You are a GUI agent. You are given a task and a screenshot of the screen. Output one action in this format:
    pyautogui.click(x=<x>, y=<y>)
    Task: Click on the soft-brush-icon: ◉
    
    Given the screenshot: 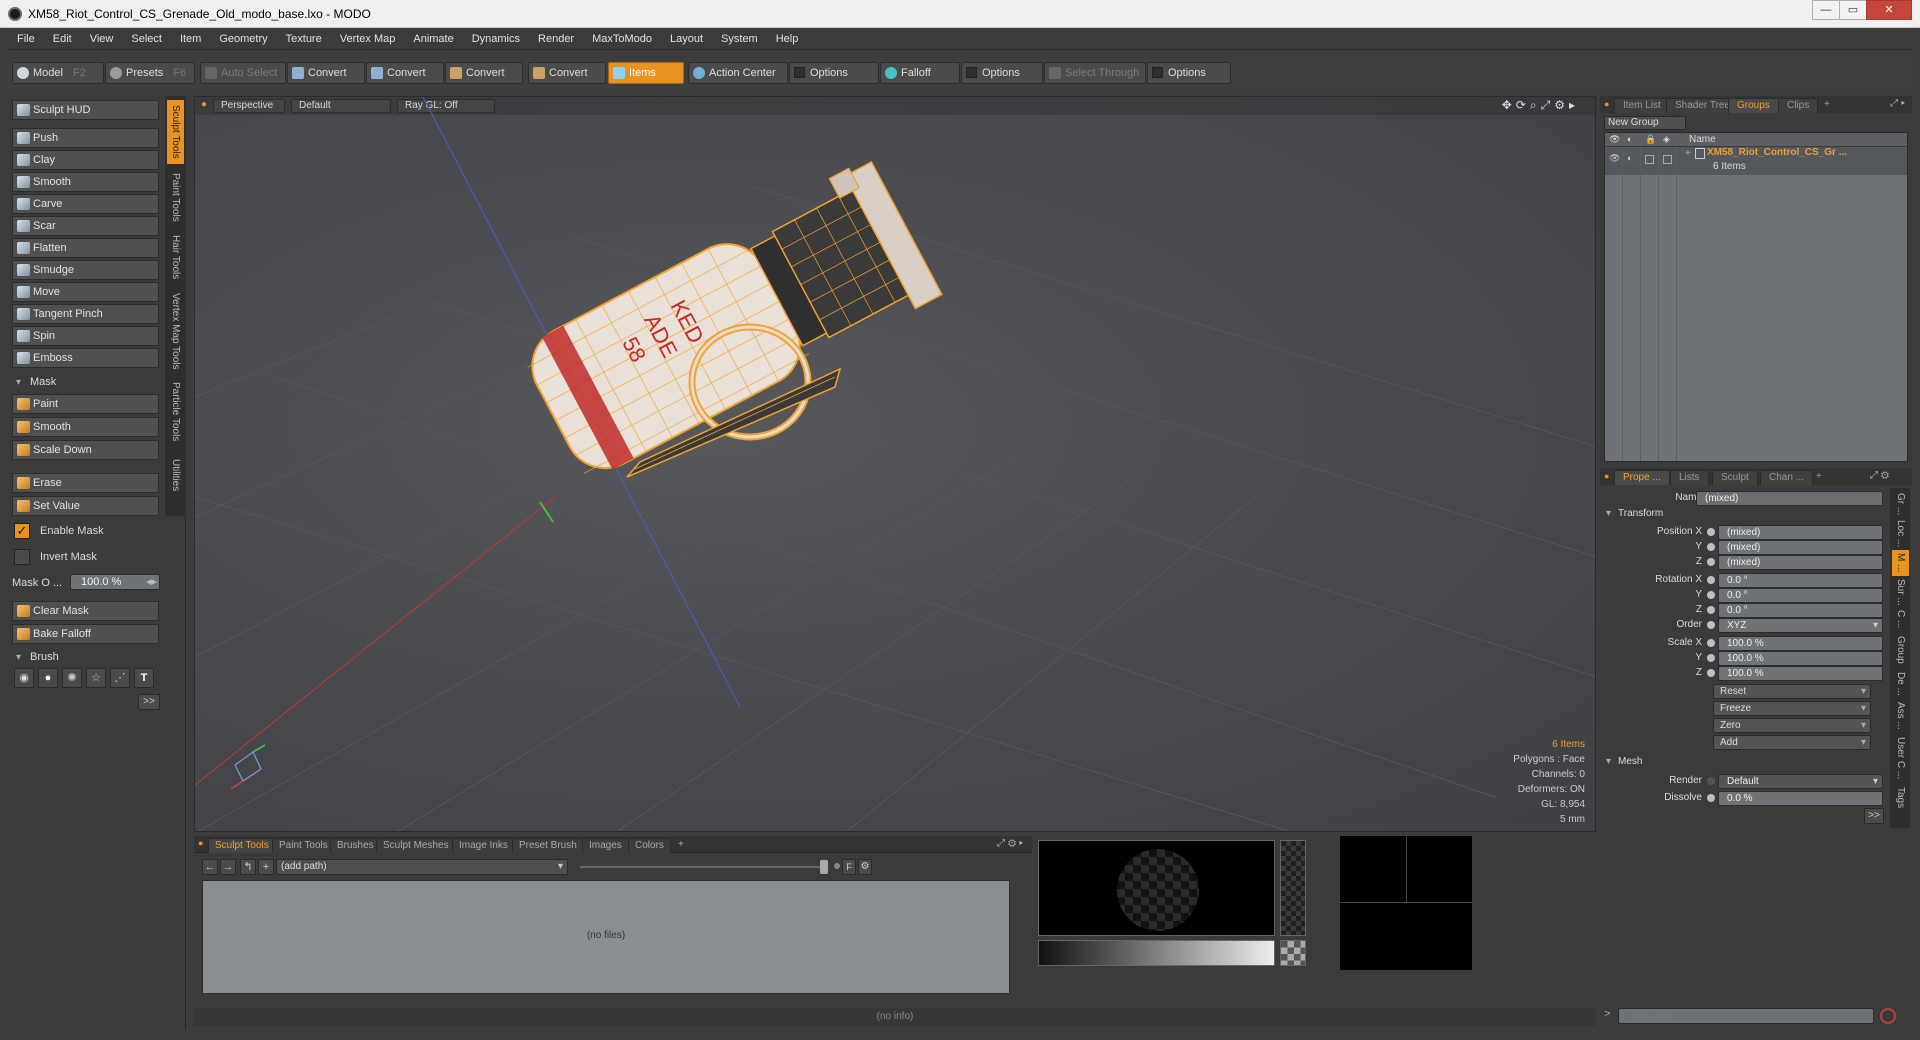 What is the action you would take?
    pyautogui.click(x=24, y=678)
    